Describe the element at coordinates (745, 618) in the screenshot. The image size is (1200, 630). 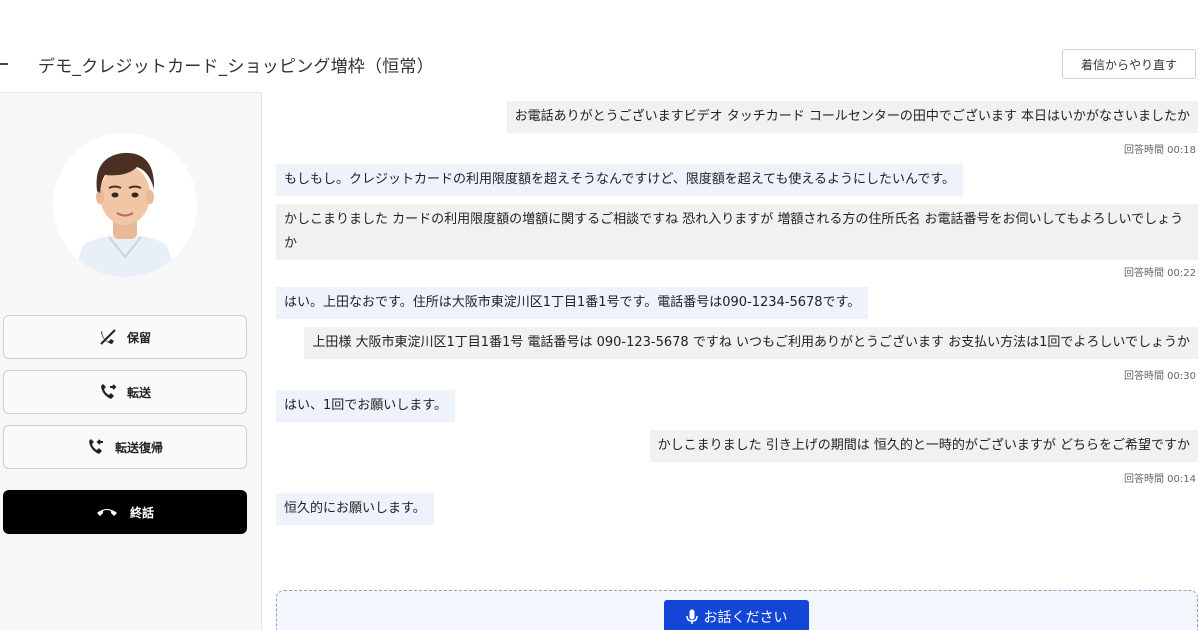
I see `speak-label: お話ください` at that location.